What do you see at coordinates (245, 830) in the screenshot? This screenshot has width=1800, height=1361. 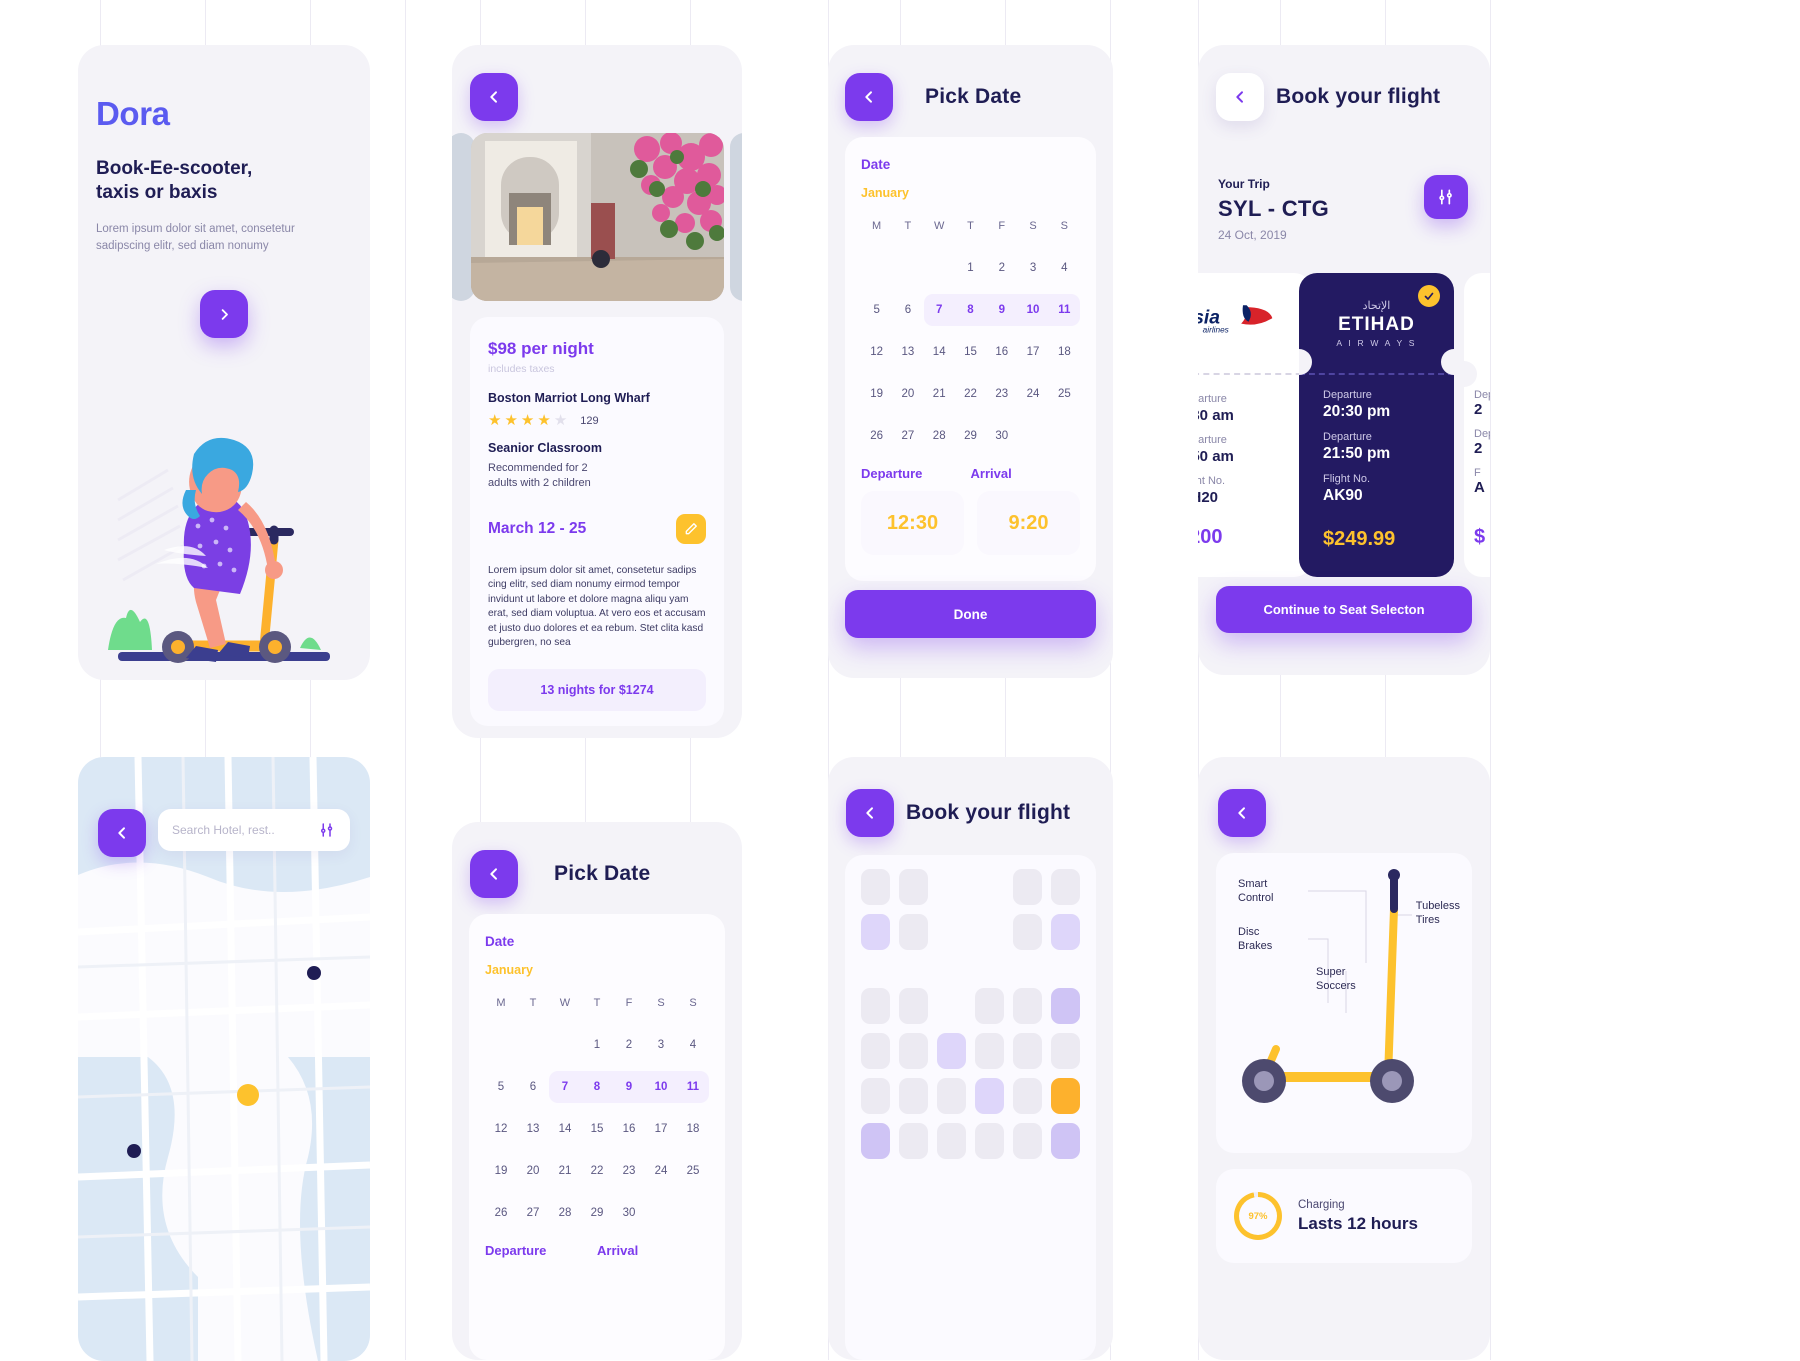 I see `map-search-input: Search Hotel, rest..` at bounding box center [245, 830].